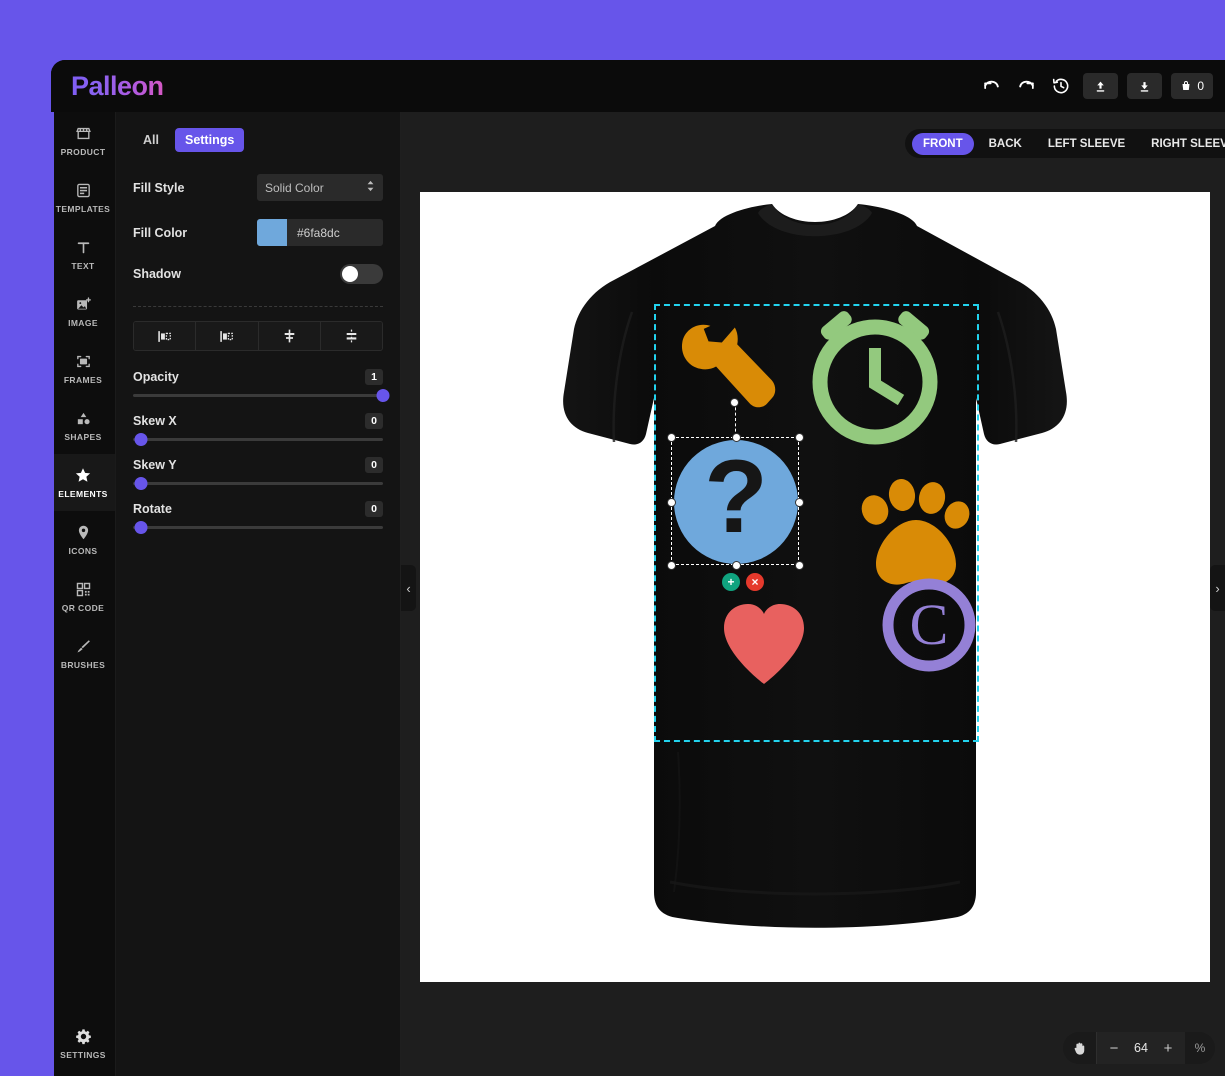 This screenshot has height=1076, width=1225. Describe the element at coordinates (209, 140) in the screenshot. I see `tab-settings: Settings` at that location.